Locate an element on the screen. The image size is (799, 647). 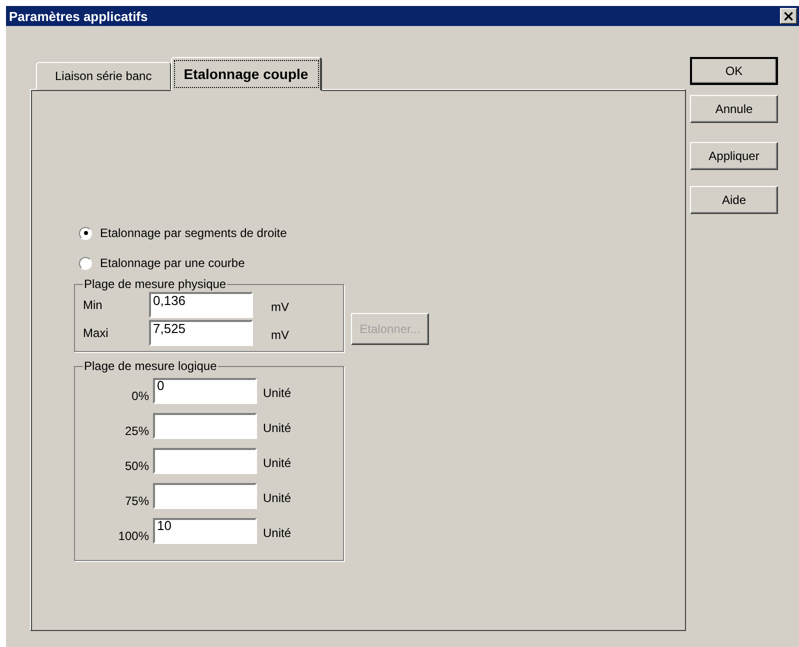
field-label: 100% is located at coordinates (133, 535).